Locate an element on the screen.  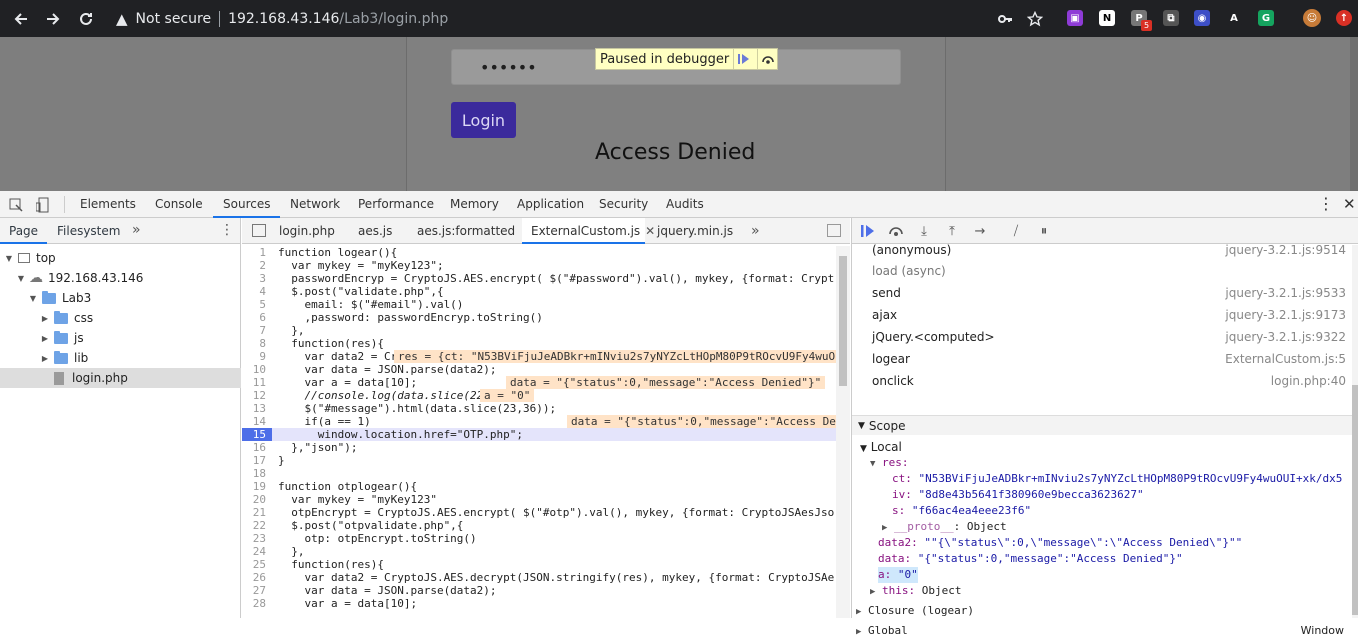
tree-item-login: login.php is located at coordinates (120, 378).